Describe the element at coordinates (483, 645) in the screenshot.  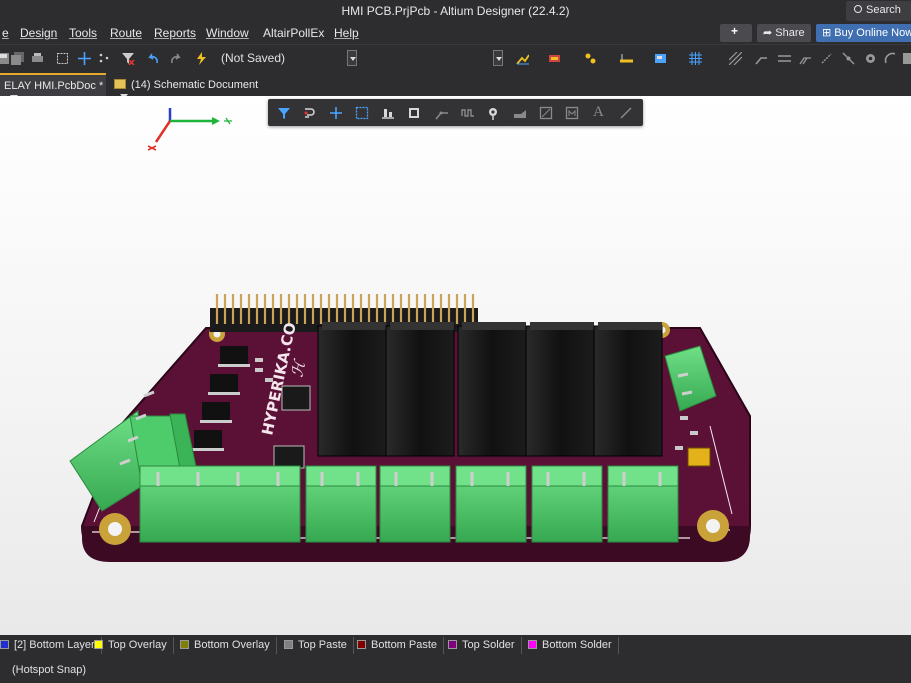
I see `layer-tab-top-solder: Top Solder` at that location.